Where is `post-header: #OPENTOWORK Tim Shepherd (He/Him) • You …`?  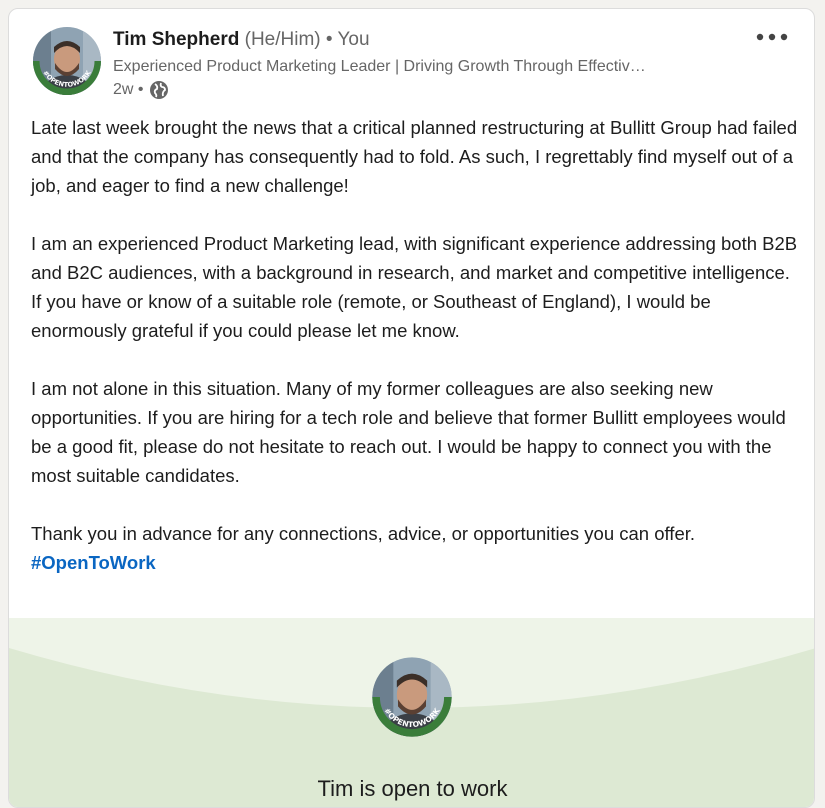
post-header: #OPENTOWORK Tim Shepherd (He/Him) • You … is located at coordinates (411, 59).